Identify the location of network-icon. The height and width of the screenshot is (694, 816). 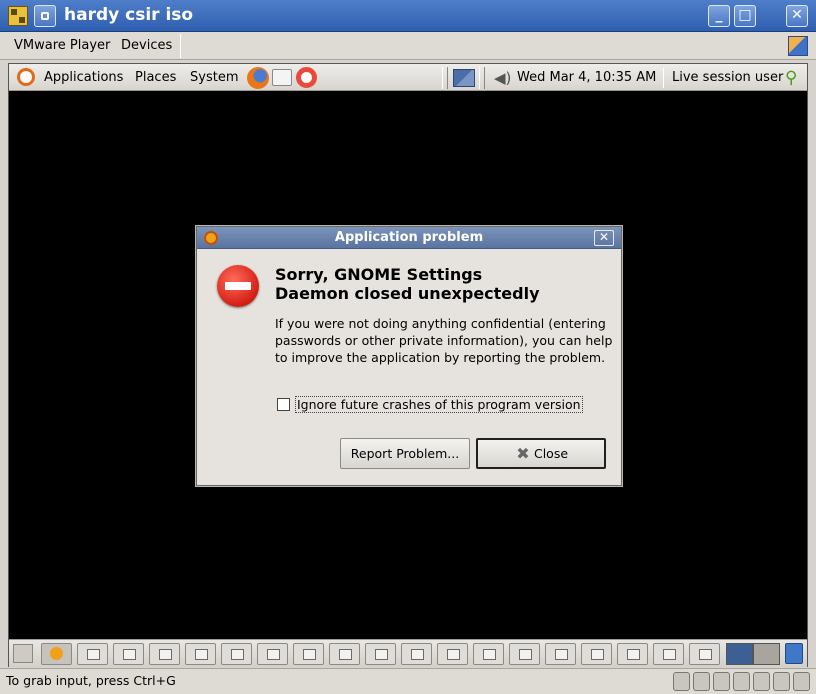
(464, 78).